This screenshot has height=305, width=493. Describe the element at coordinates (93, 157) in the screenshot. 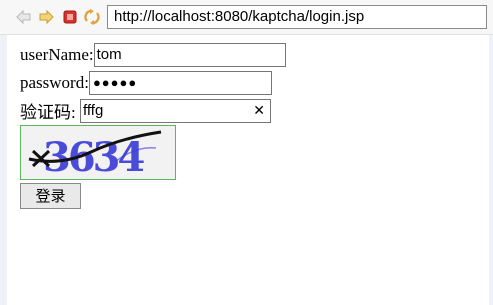

I see `captcha-glyphs: 3634` at that location.